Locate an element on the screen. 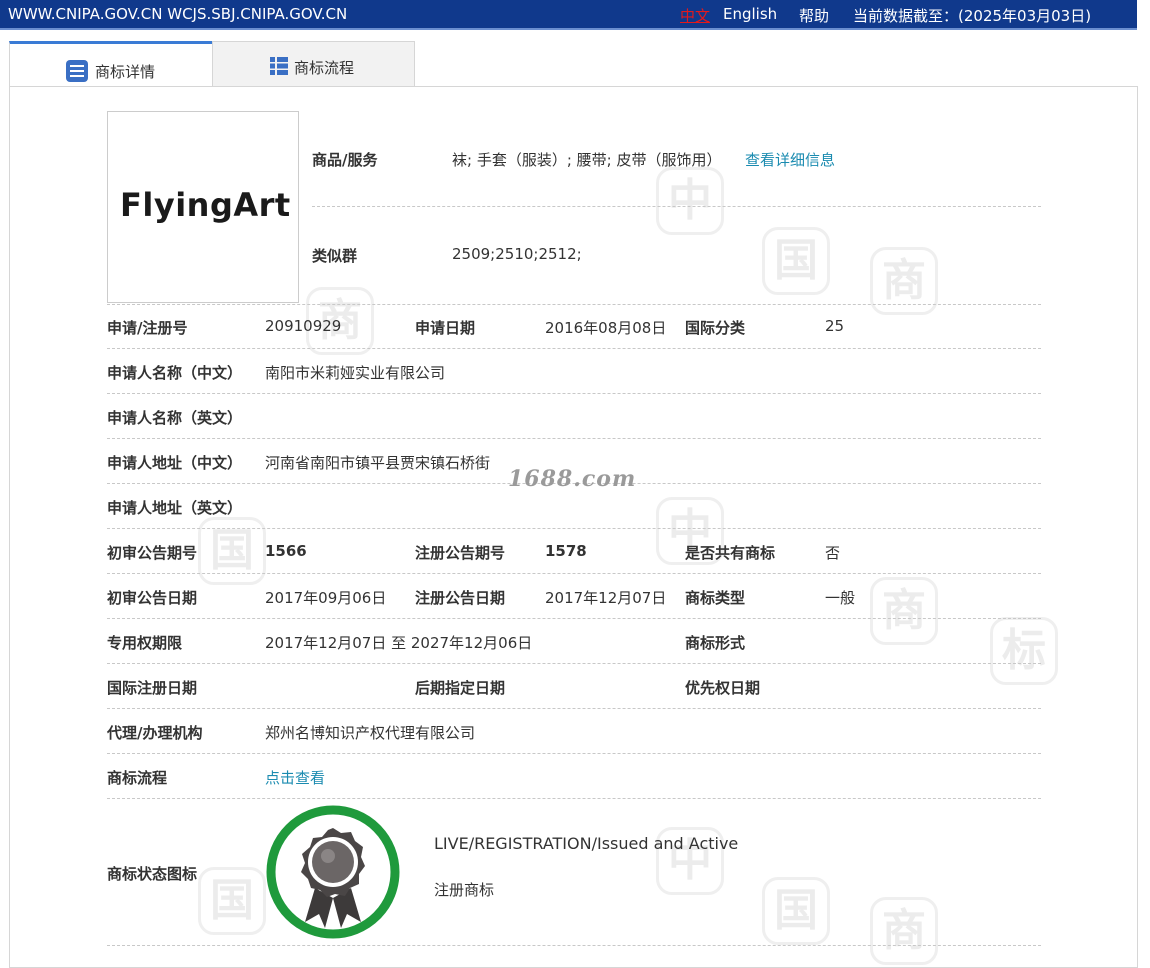 The image size is (1150, 968). tab-trademark-details: 商标详情 is located at coordinates (111, 65).